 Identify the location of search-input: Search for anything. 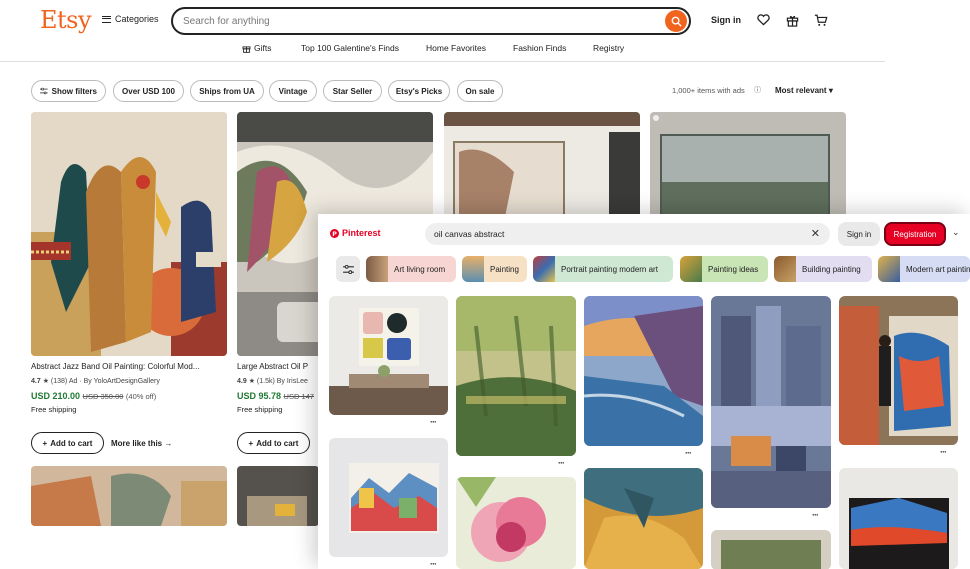
(431, 21).